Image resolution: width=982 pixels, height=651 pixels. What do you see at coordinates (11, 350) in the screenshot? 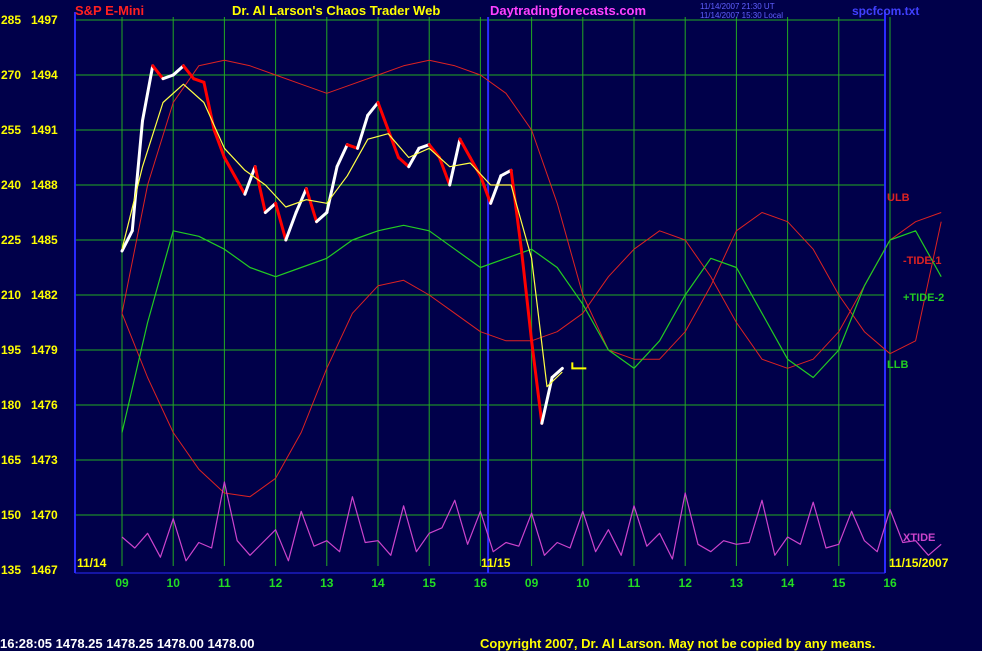
I see `y-tick-label-left: 195` at bounding box center [11, 350].